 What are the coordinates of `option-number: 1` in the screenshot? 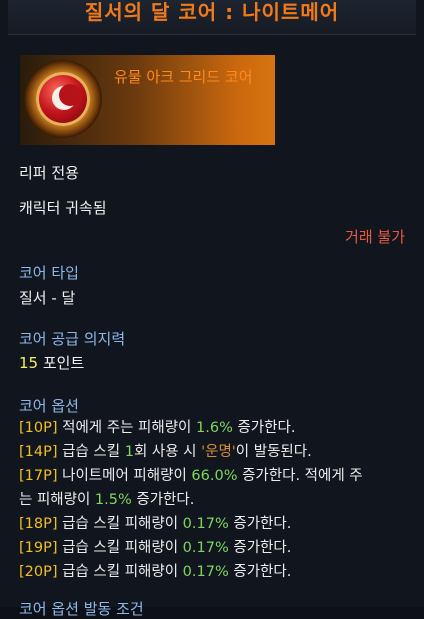 It's located at (129, 452).